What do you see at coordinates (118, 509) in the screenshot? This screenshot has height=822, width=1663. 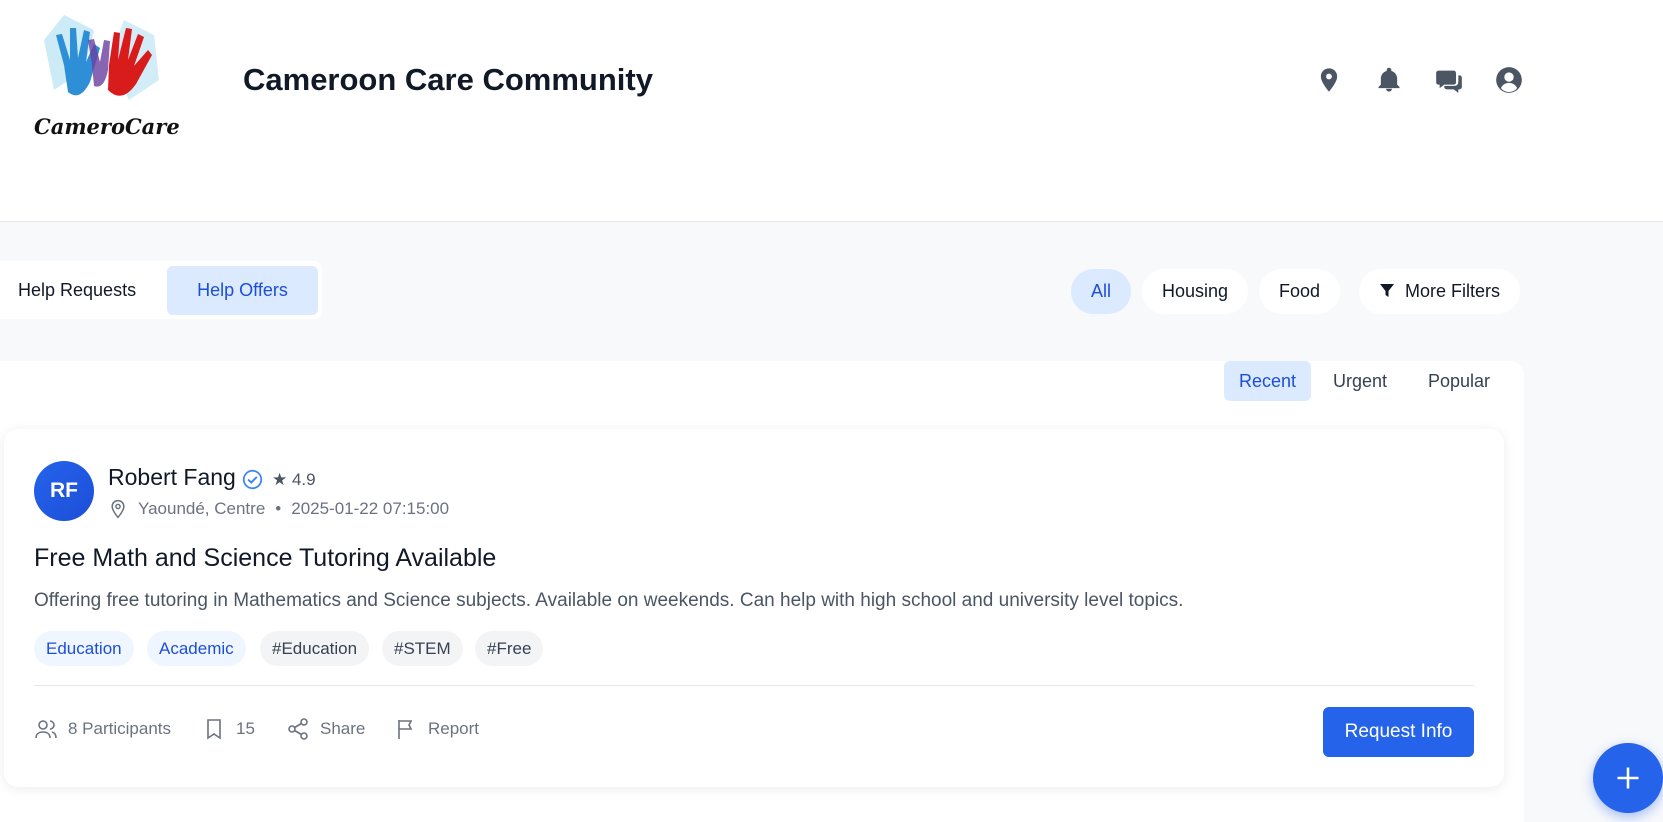 I see `location-pin-icon` at bounding box center [118, 509].